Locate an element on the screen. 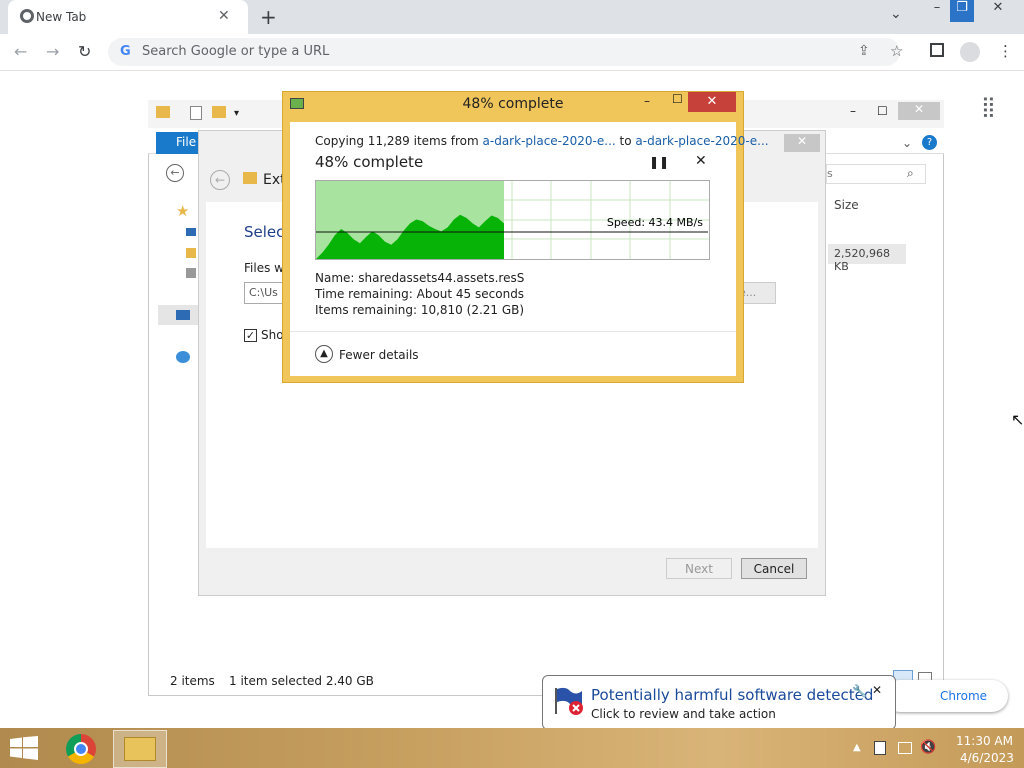 This screenshot has width=1024, height=768. explorer-back-icon: ← is located at coordinates (175, 173).